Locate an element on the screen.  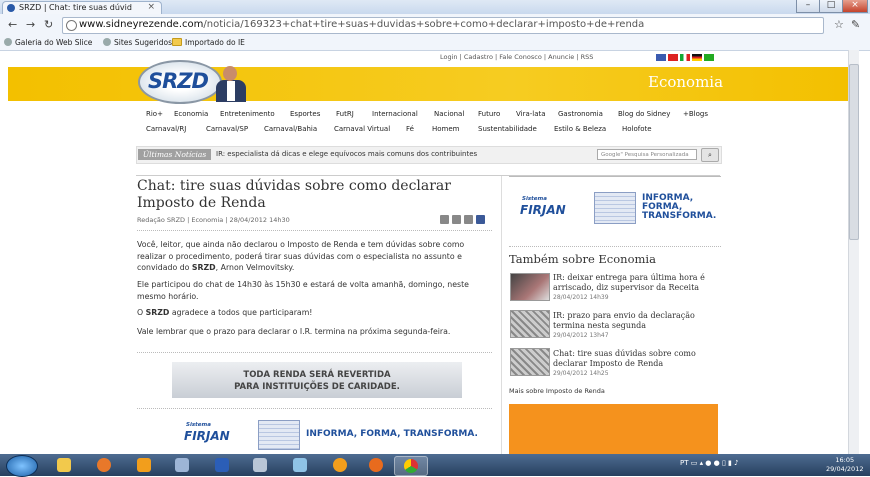
flag-br-icon is located at coordinates (709, 57).